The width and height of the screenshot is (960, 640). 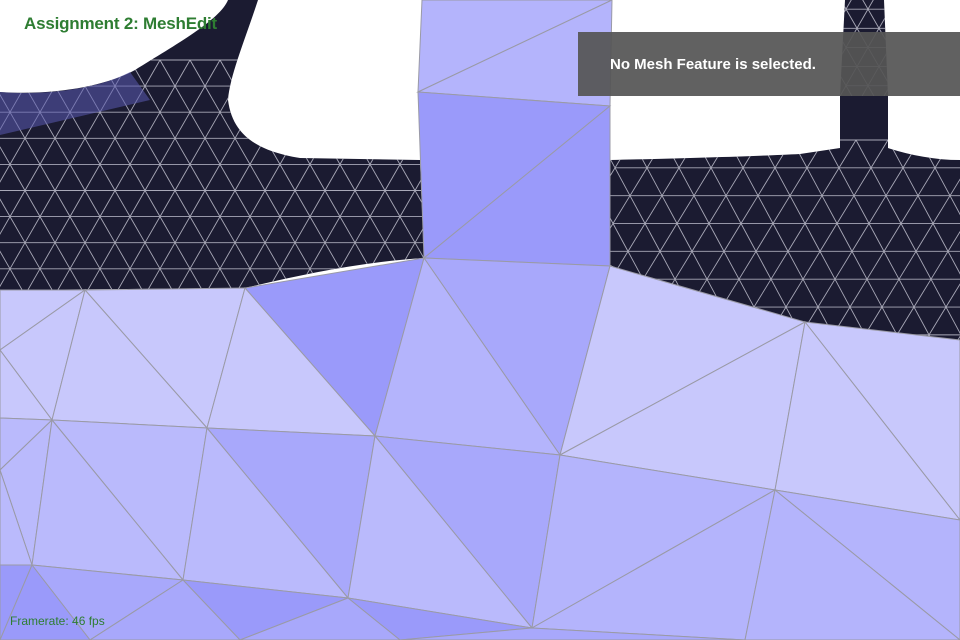 I want to click on selection-status-text: No Mesh Feature is selected., so click(x=713, y=64).